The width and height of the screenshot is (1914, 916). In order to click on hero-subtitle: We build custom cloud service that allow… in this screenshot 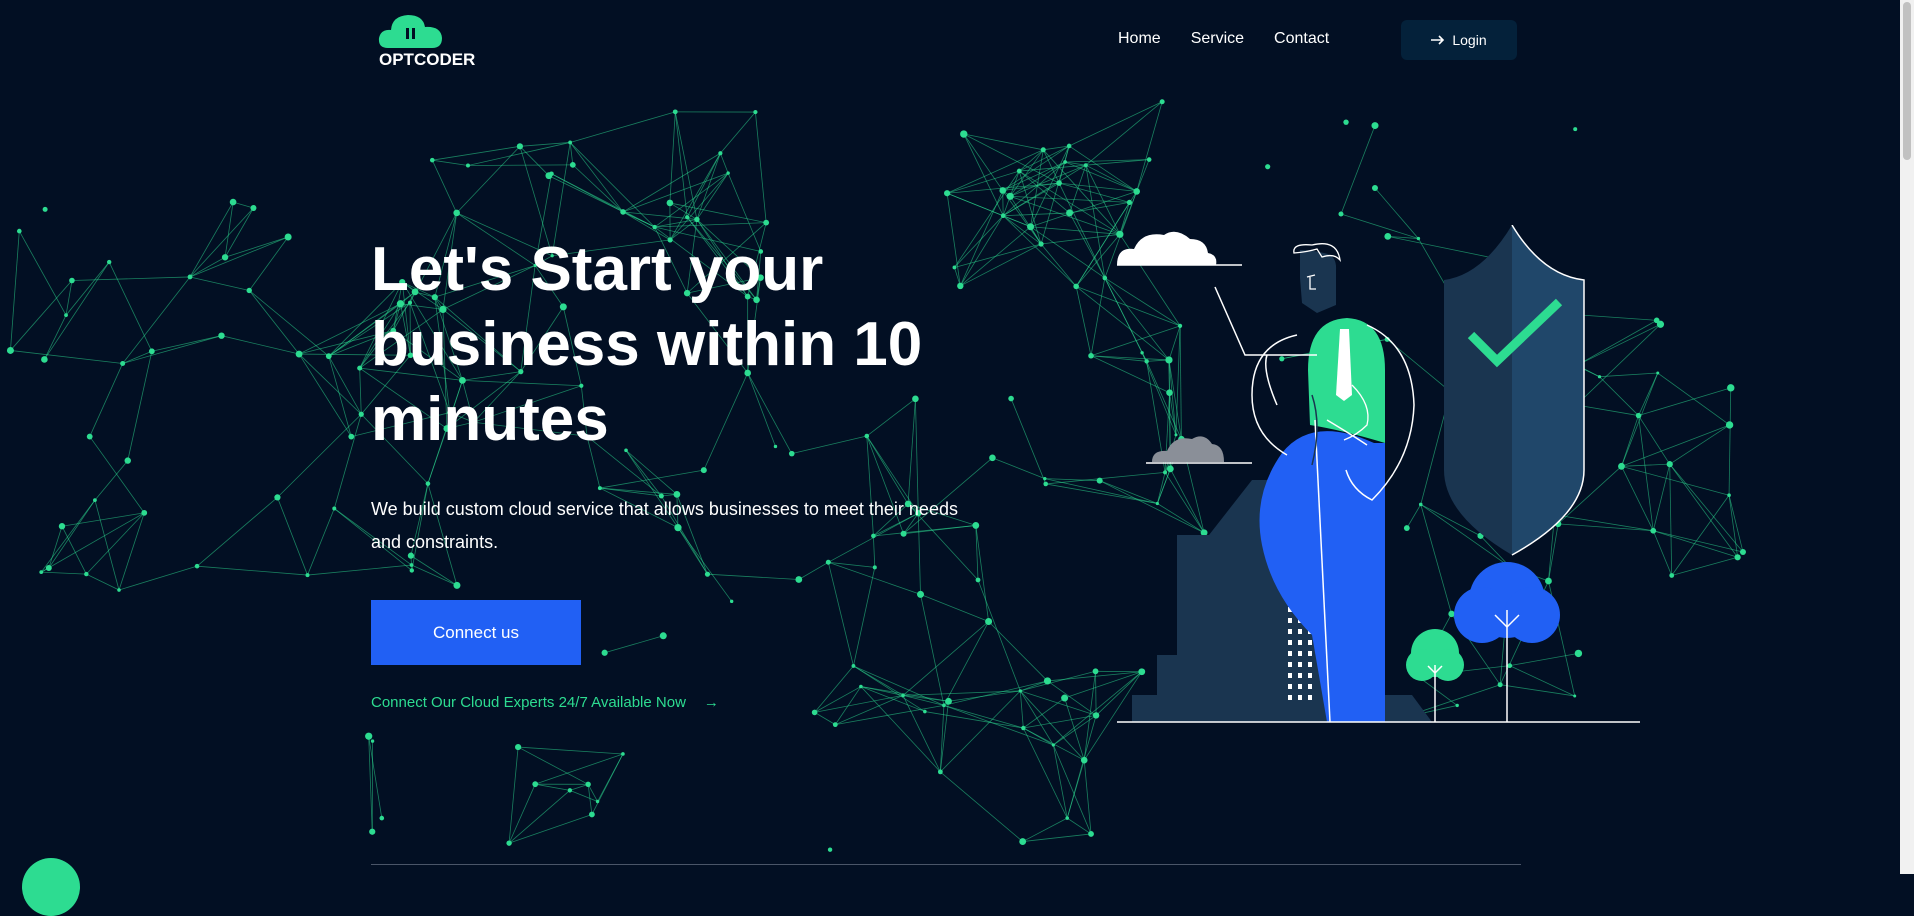, I will do `click(671, 526)`.